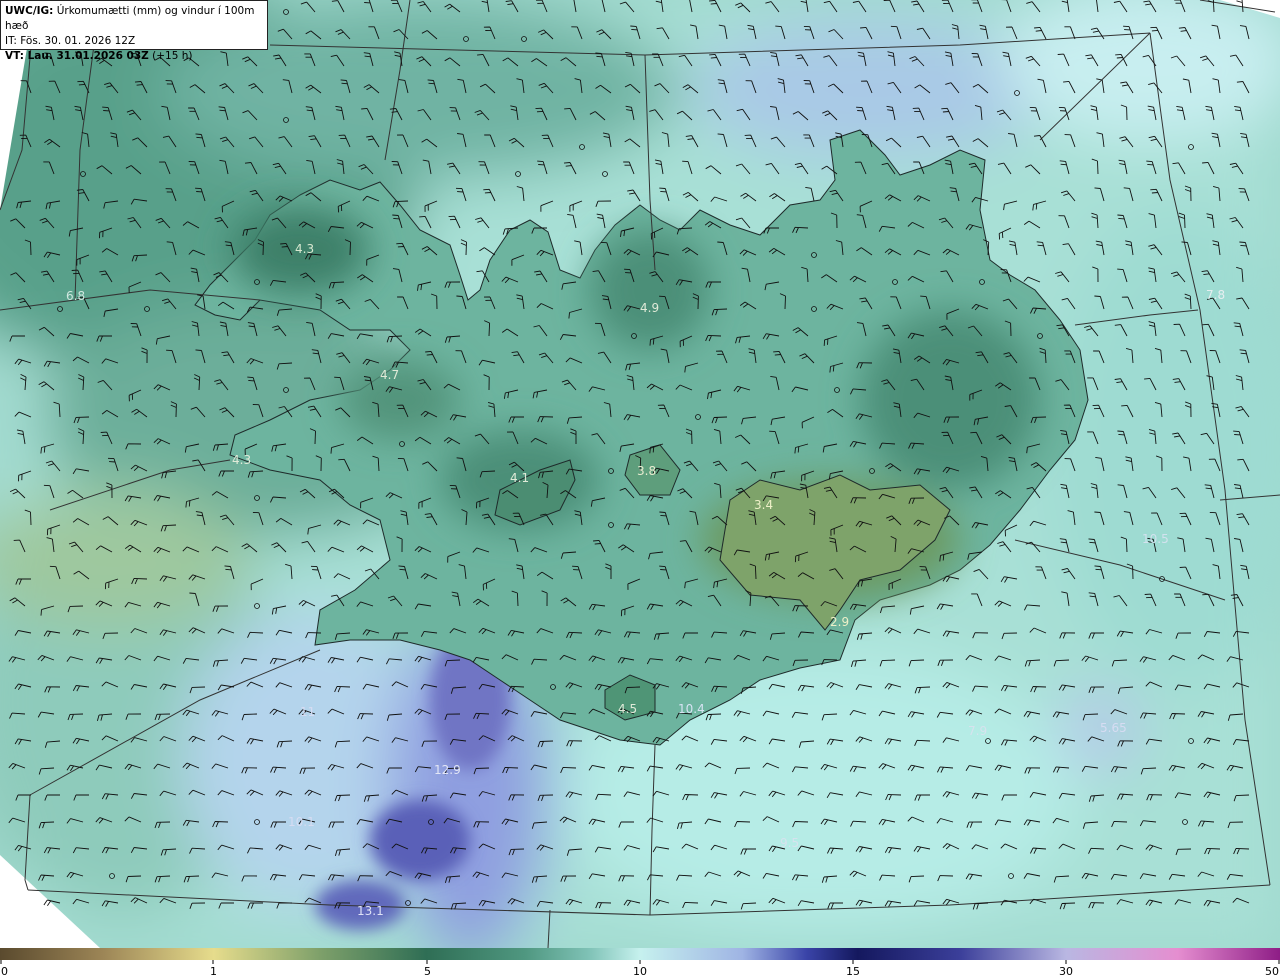 The height and width of the screenshot is (978, 1280). What do you see at coordinates (1215, 295) in the screenshot?
I see `value-label: 7.8` at bounding box center [1215, 295].